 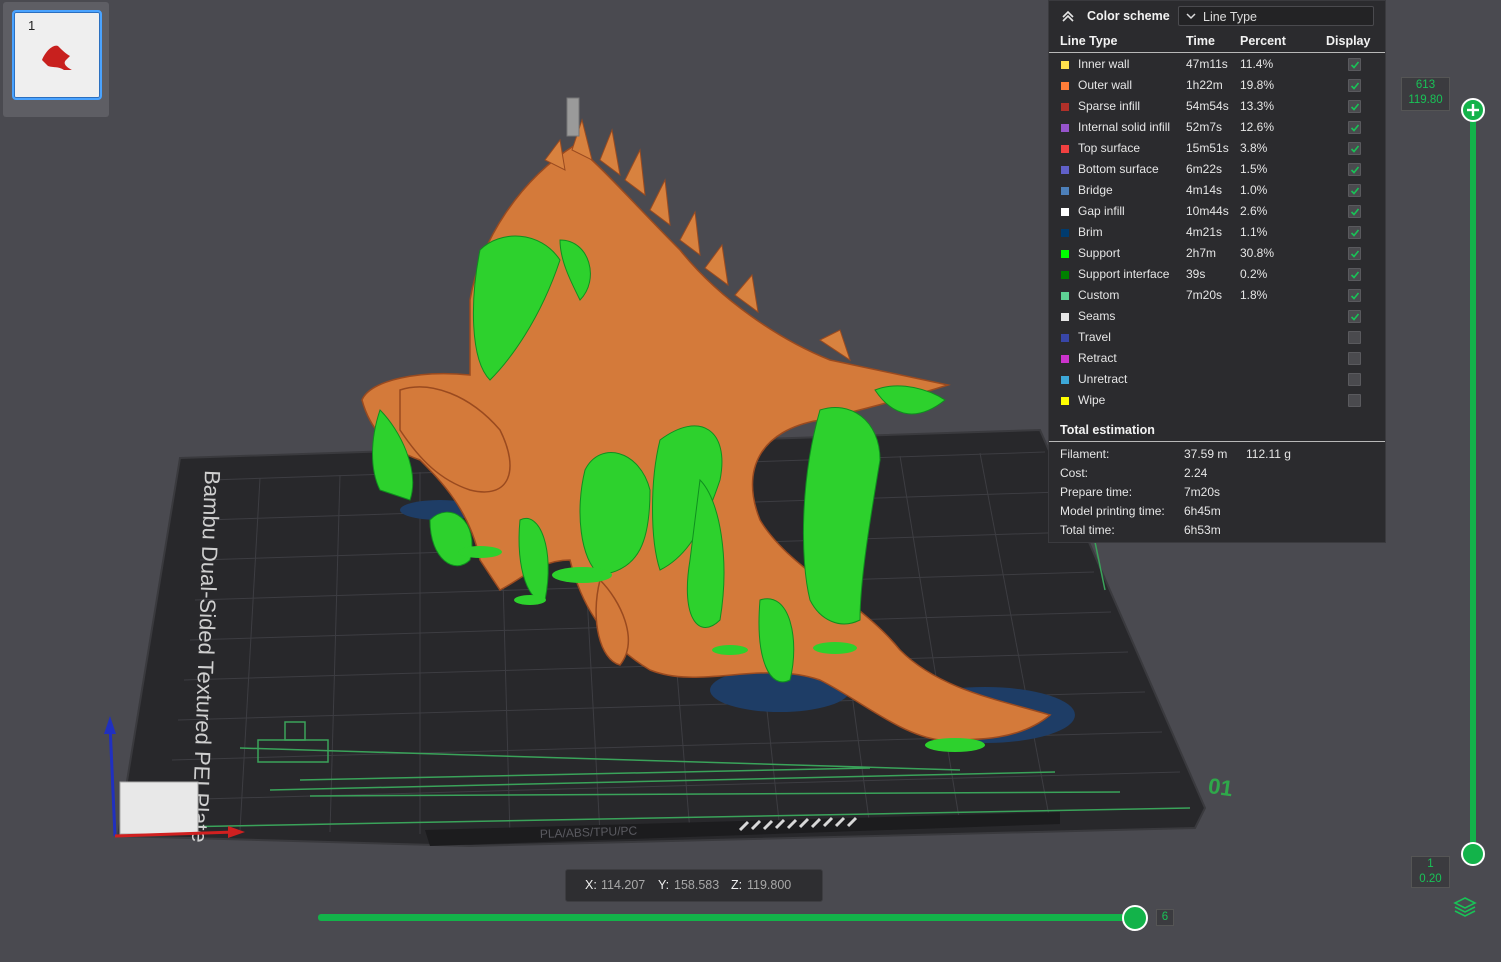 What do you see at coordinates (1103, 379) in the screenshot?
I see `line-type-name: Unretract` at bounding box center [1103, 379].